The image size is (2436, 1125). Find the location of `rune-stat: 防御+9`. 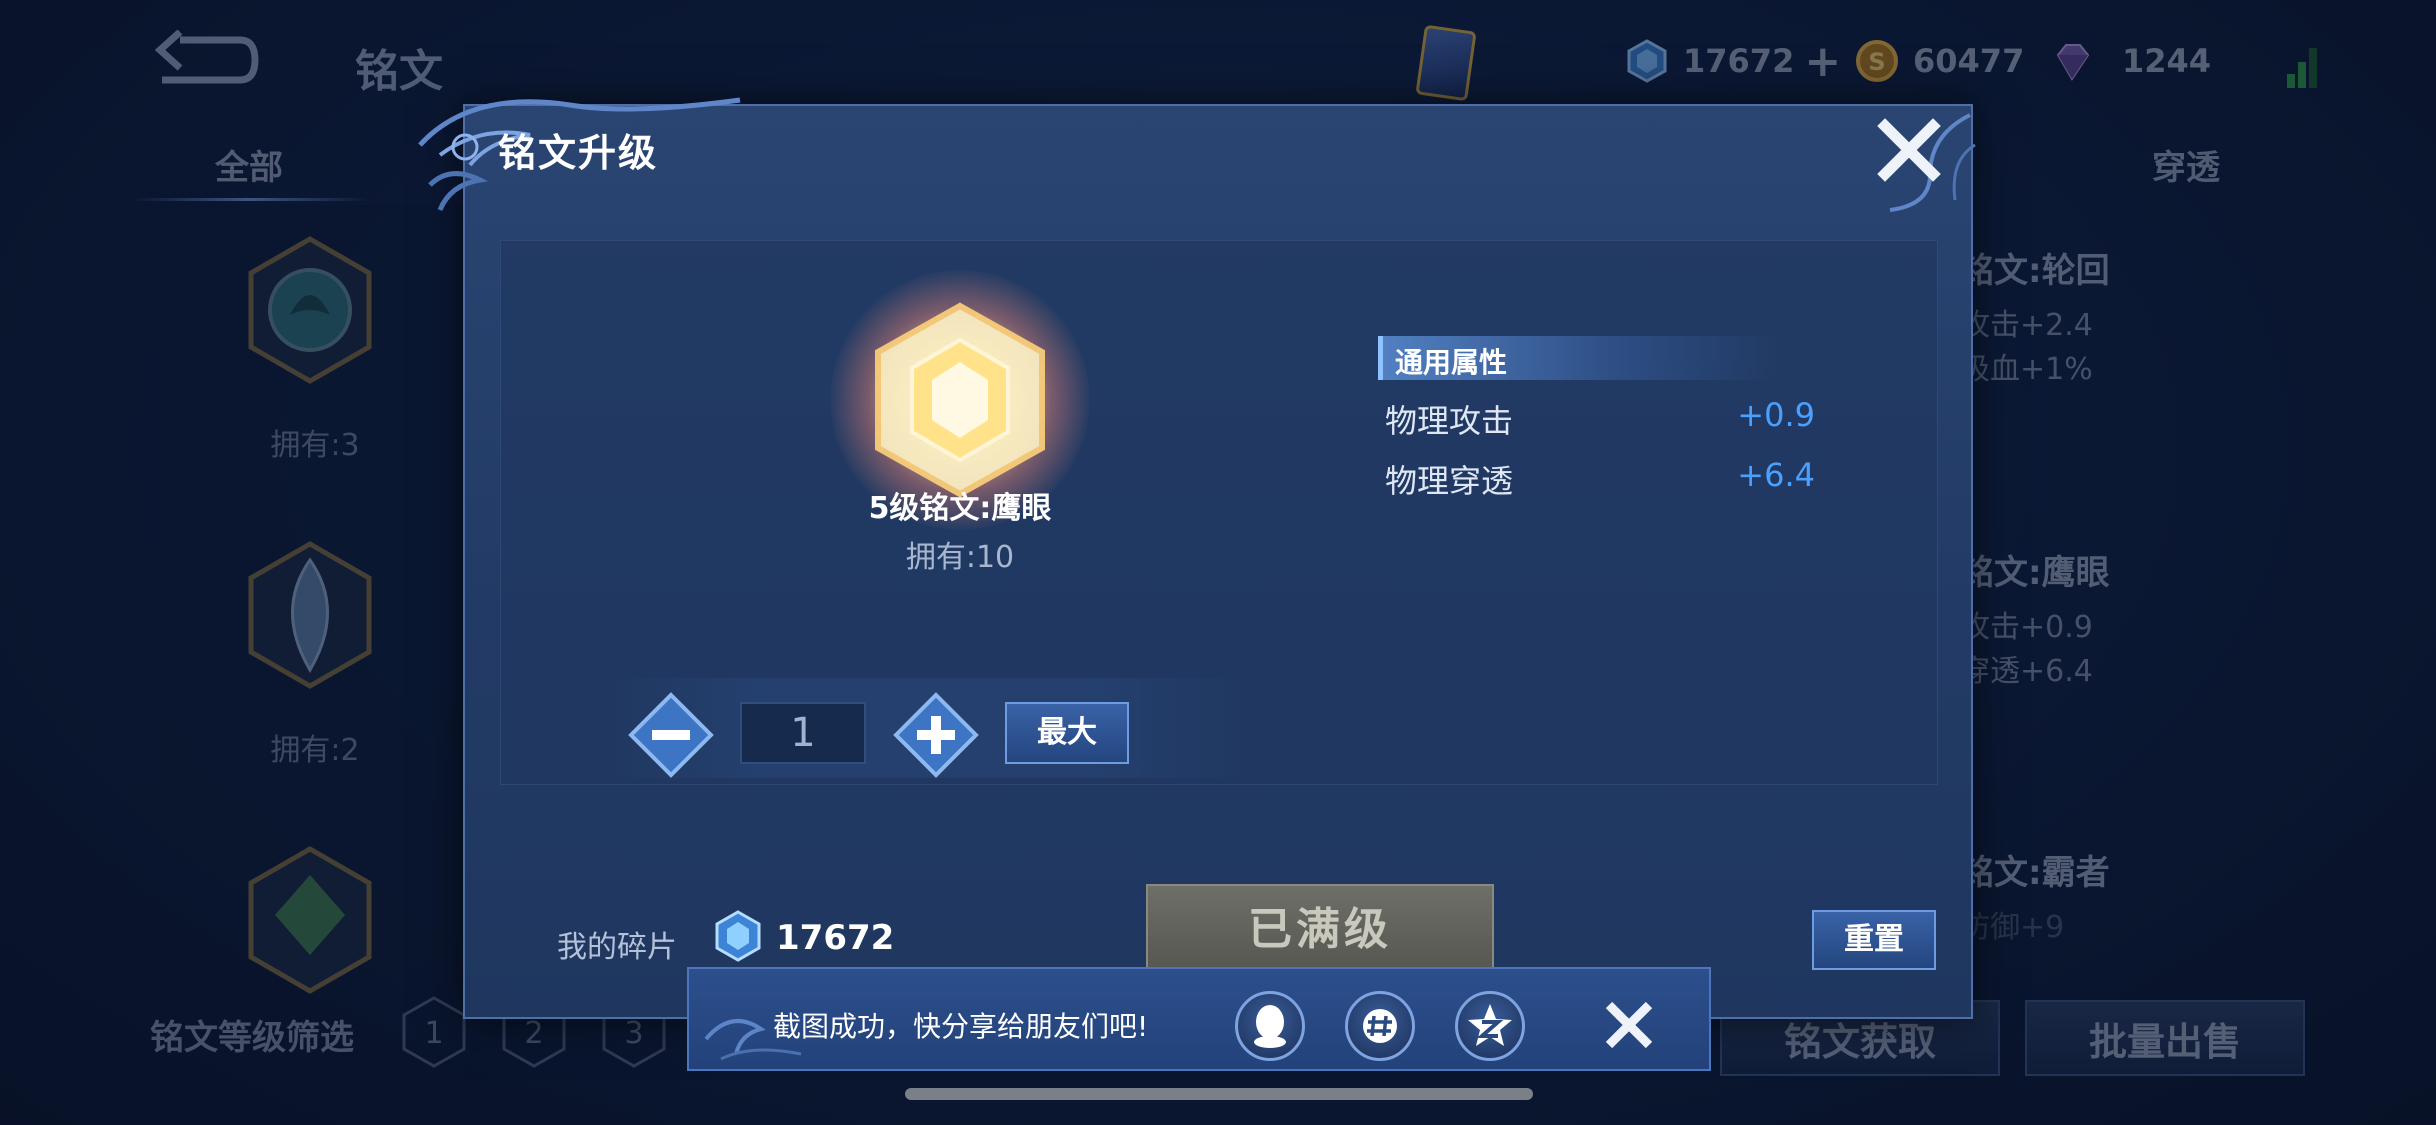

rune-stat: 防御+9 is located at coordinates (2012, 927).